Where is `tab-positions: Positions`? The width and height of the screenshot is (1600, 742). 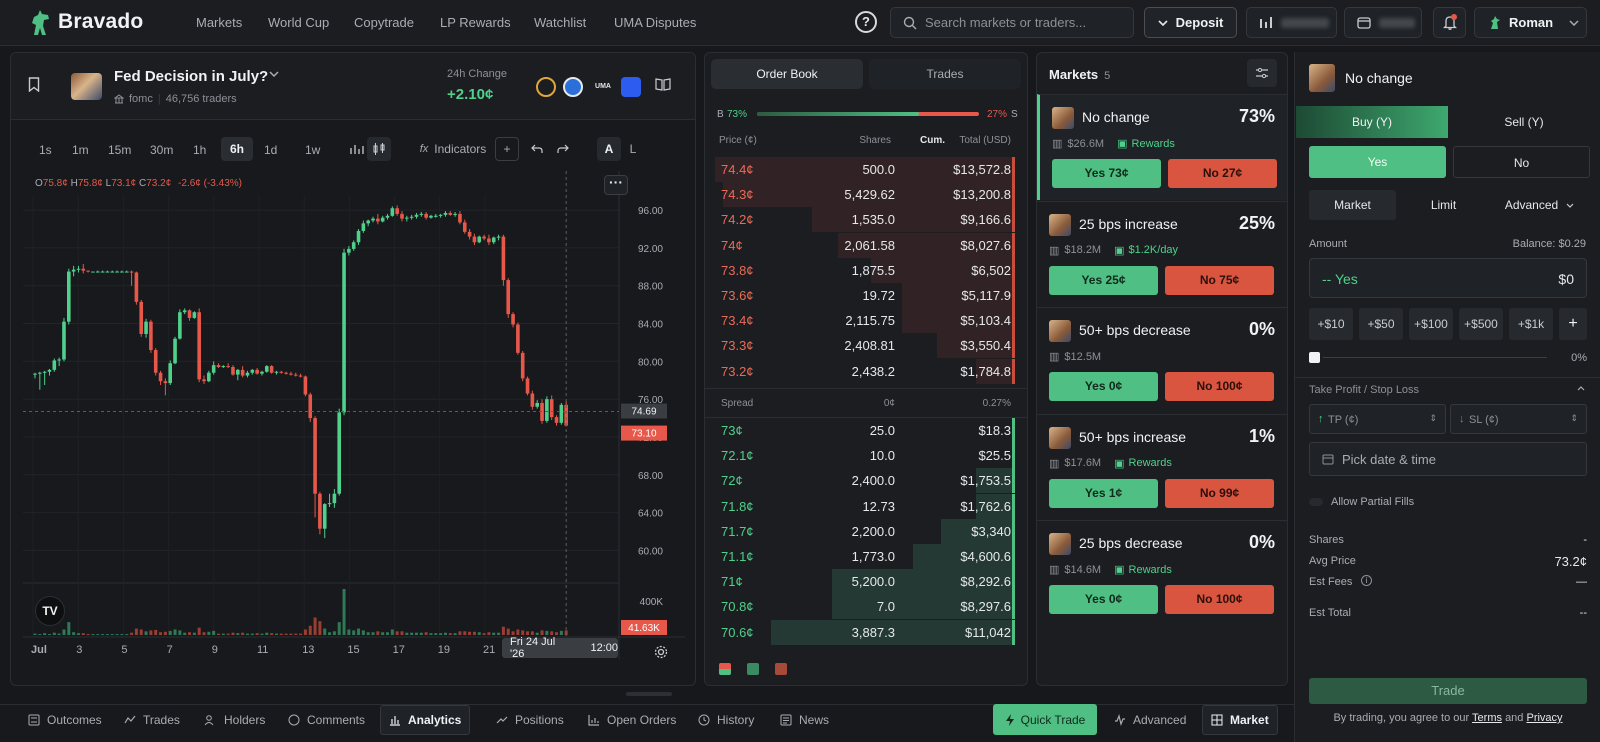 tab-positions: Positions is located at coordinates (530, 720).